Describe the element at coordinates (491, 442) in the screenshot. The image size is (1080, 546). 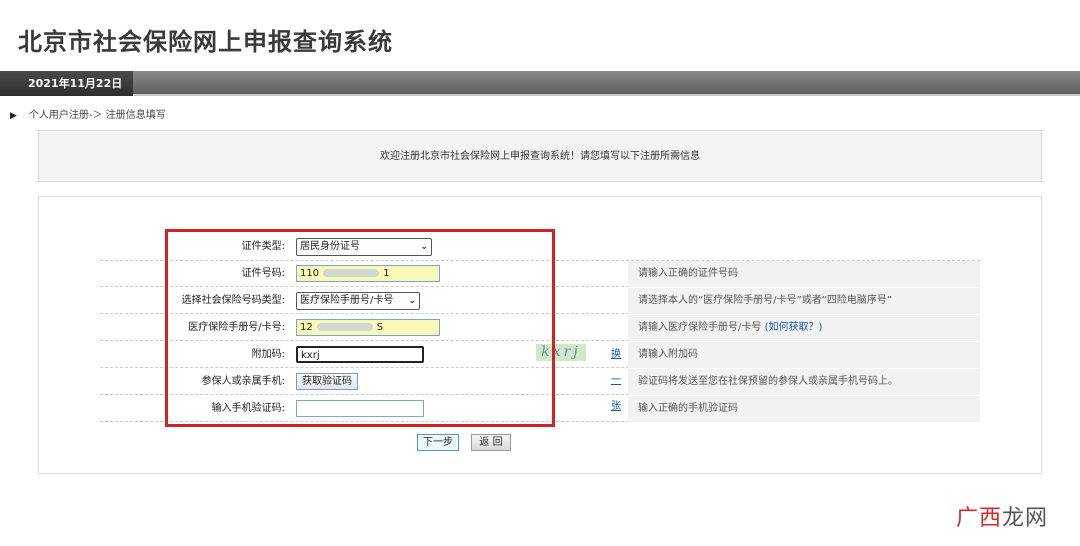
I see `back-button: 返 回` at that location.